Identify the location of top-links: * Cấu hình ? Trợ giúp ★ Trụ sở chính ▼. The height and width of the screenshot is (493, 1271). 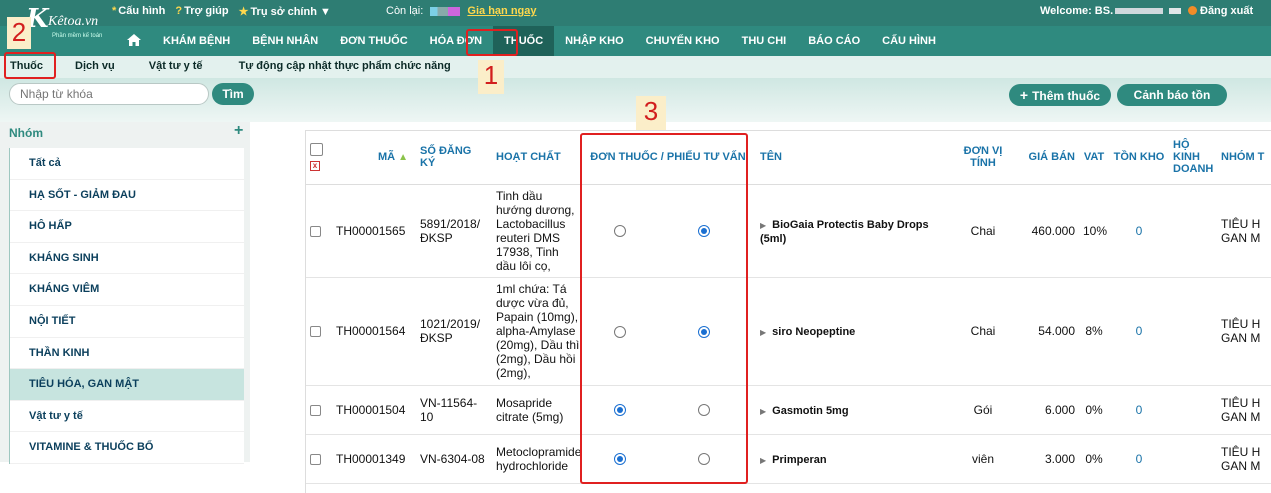
(221, 11).